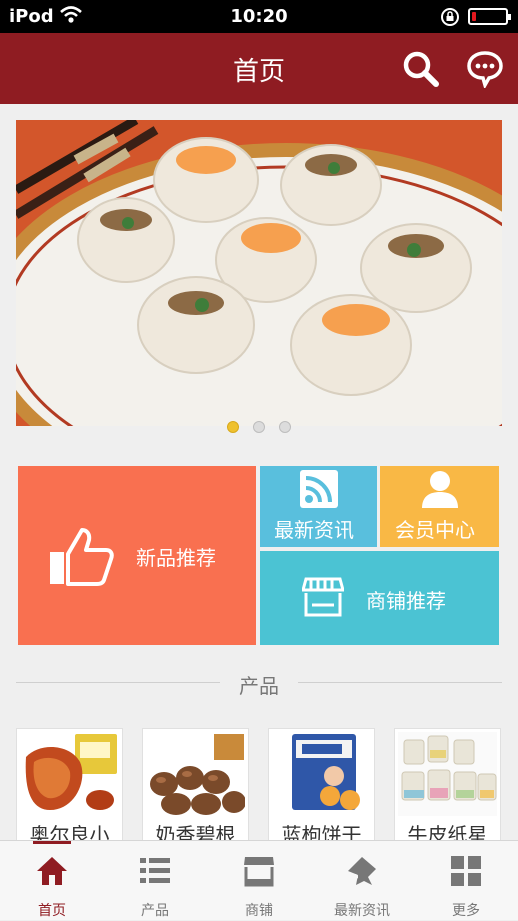  What do you see at coordinates (314, 530) in the screenshot?
I see `news-label: 最新资讯` at bounding box center [314, 530].